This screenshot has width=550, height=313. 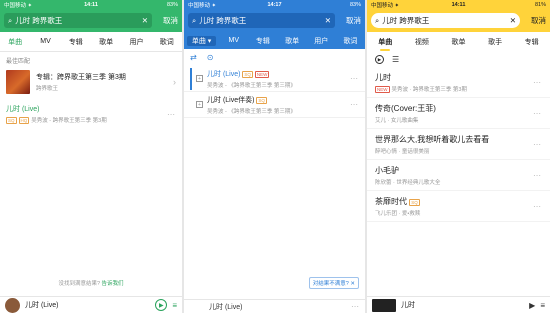 I want to click on song-subtitle: 陈欣蕾 · 世界经典儿歌大全, so click(x=408, y=182).